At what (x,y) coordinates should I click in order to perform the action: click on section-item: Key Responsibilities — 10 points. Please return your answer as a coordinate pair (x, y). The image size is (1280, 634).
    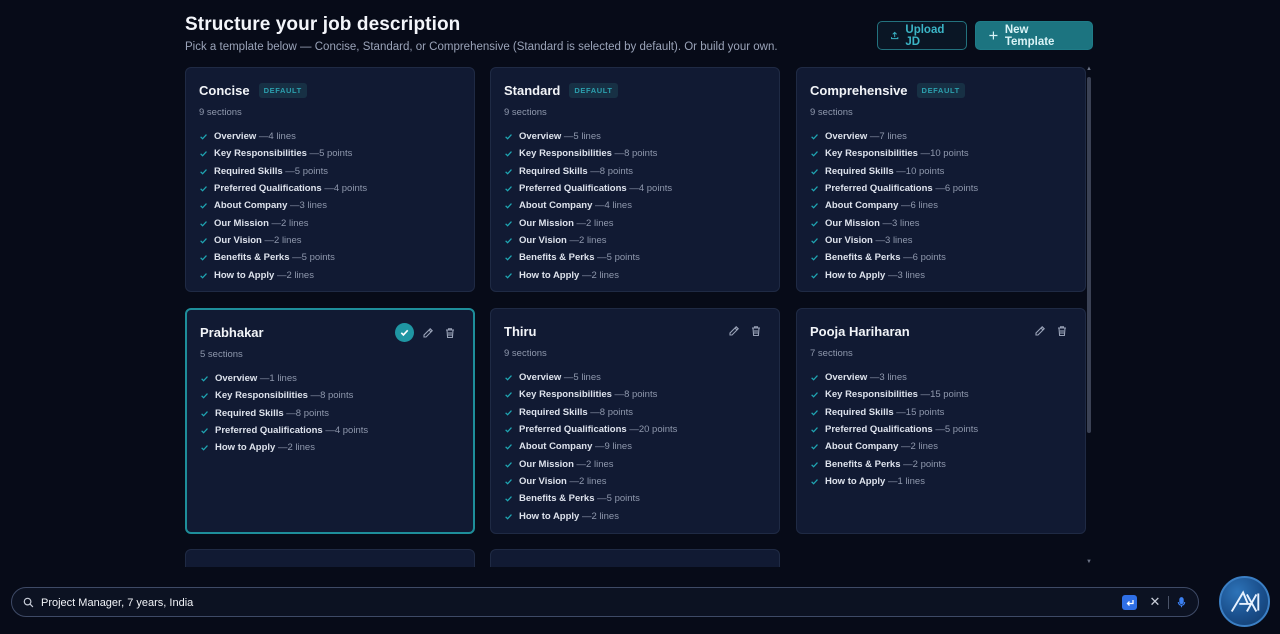
    Looking at the image, I should click on (894, 153).